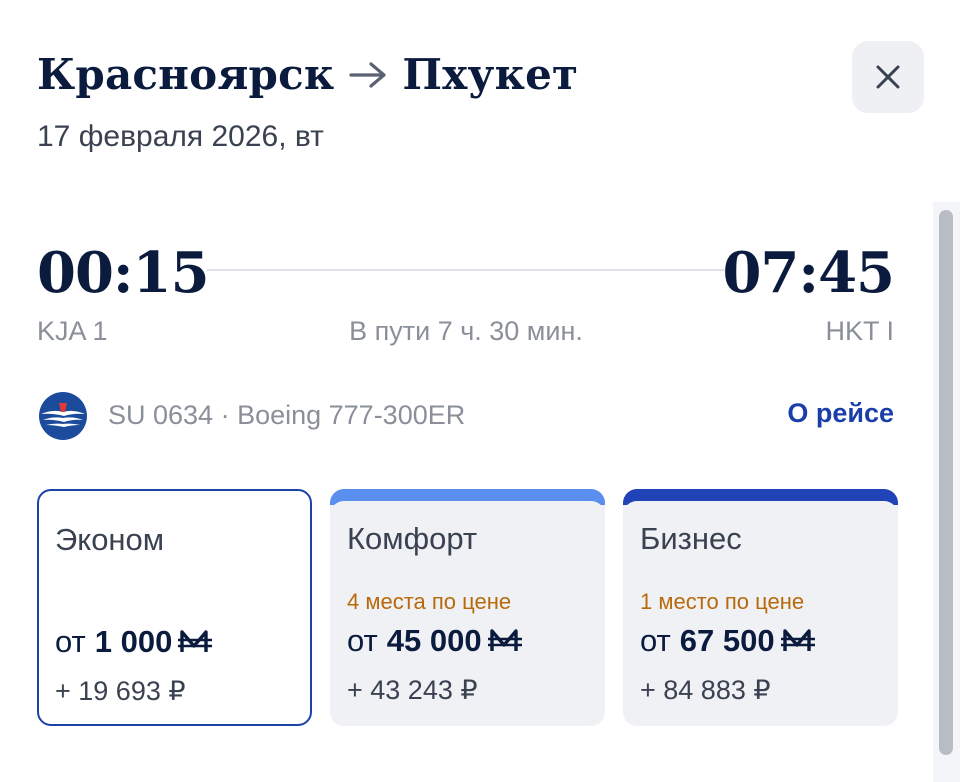  I want to click on close-icon, so click(888, 77).